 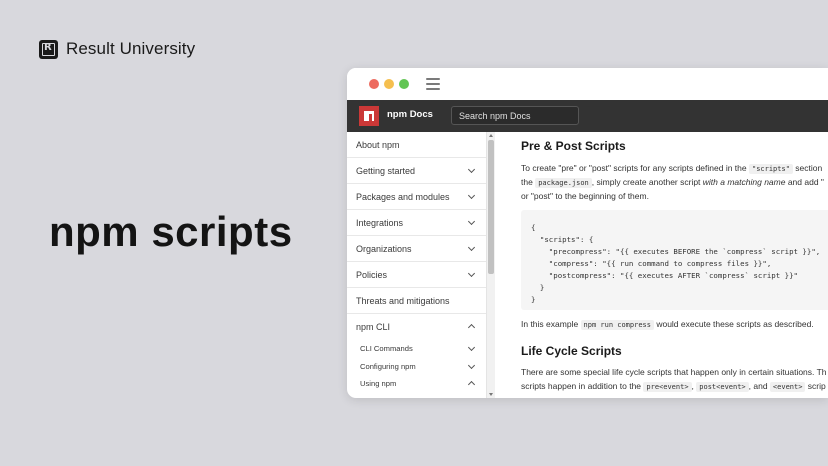 What do you see at coordinates (378, 383) in the screenshot?
I see `sidebar-subitem-label: Using npm` at bounding box center [378, 383].